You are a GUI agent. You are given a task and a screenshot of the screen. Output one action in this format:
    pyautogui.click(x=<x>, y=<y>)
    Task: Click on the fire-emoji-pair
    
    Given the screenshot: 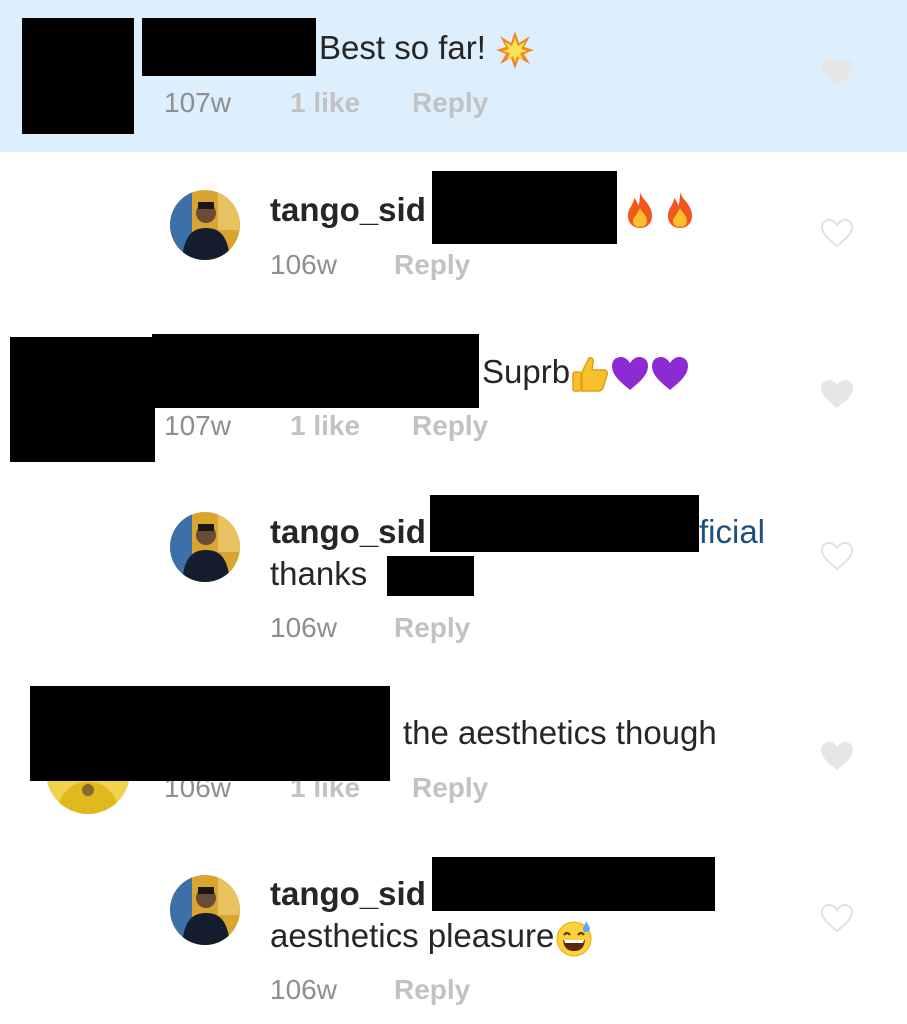 What is the action you would take?
    pyautogui.click(x=660, y=210)
    